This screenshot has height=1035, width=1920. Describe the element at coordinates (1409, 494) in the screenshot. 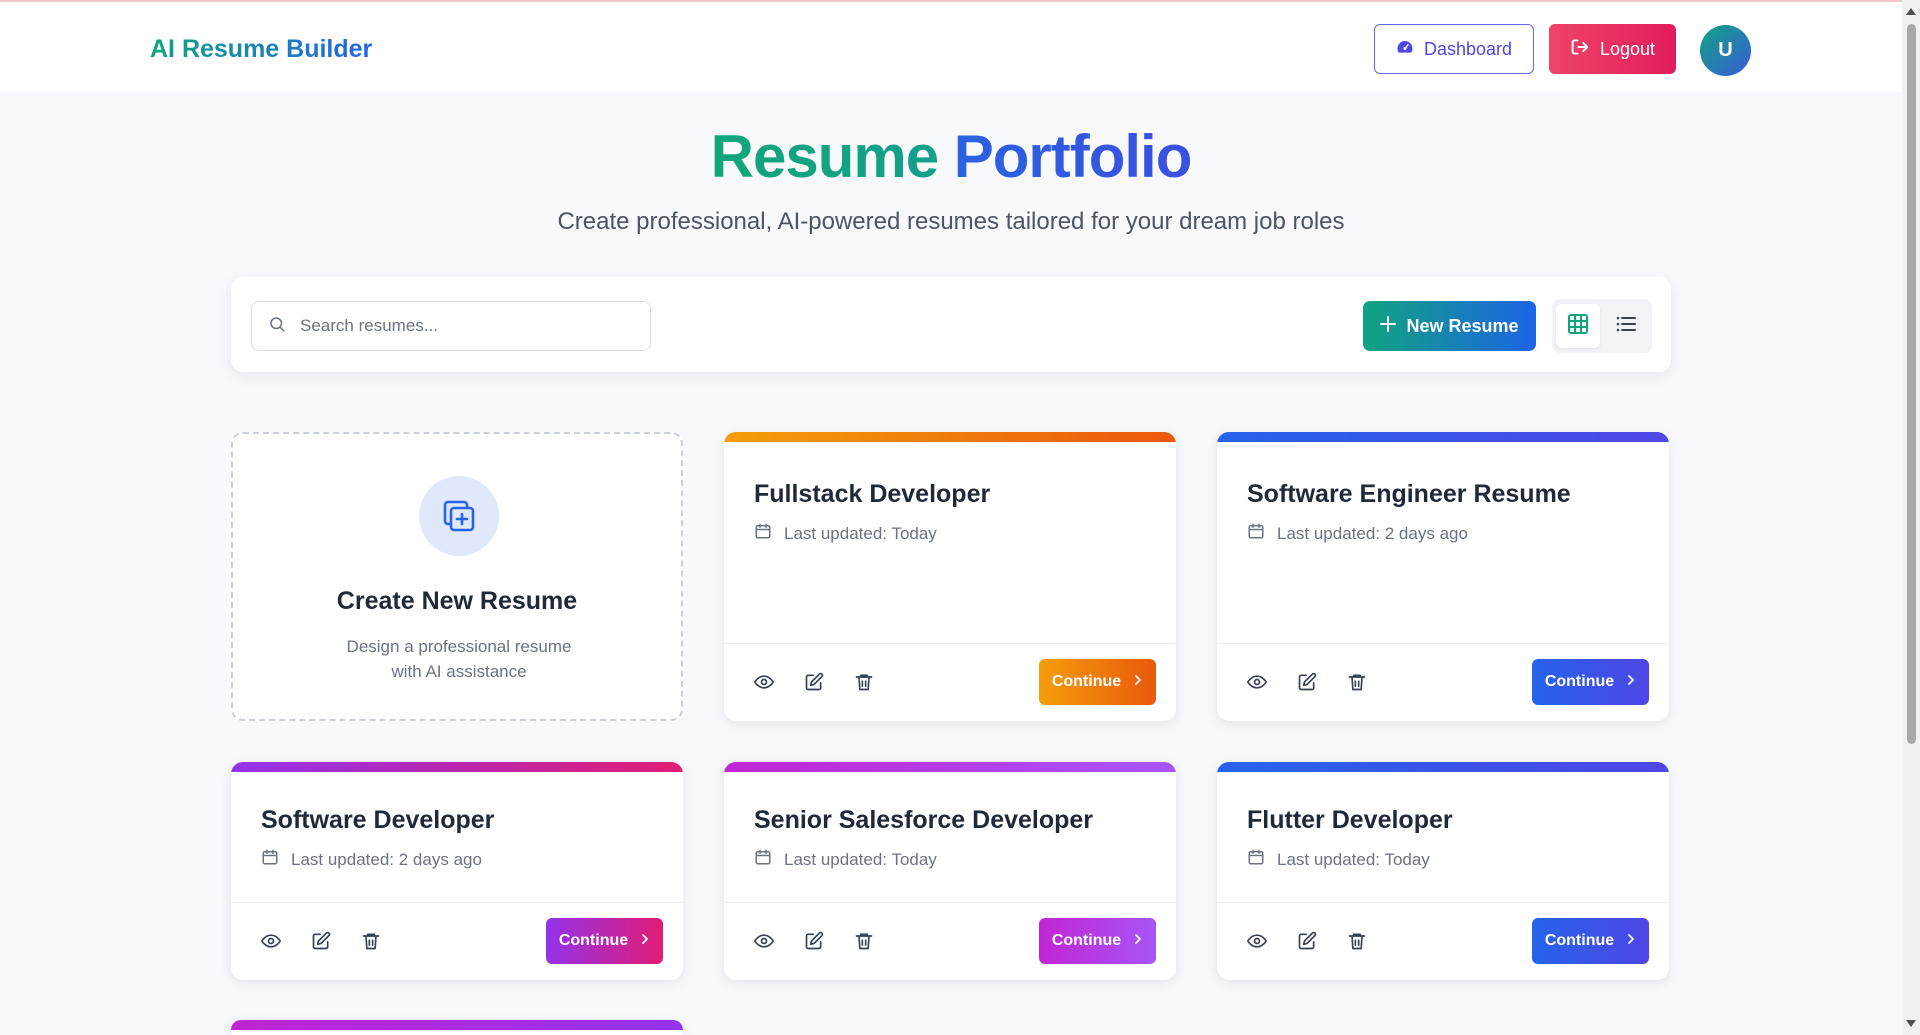

I see `resume-card-title: Software Engineer Resume` at that location.